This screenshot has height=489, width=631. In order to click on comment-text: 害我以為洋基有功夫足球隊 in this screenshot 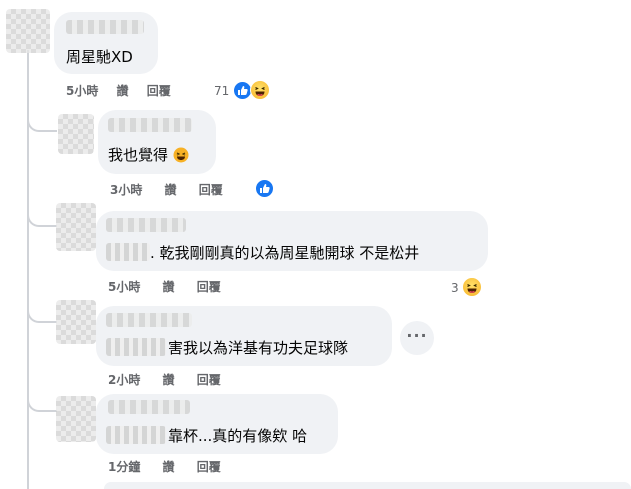, I will do `click(258, 348)`.